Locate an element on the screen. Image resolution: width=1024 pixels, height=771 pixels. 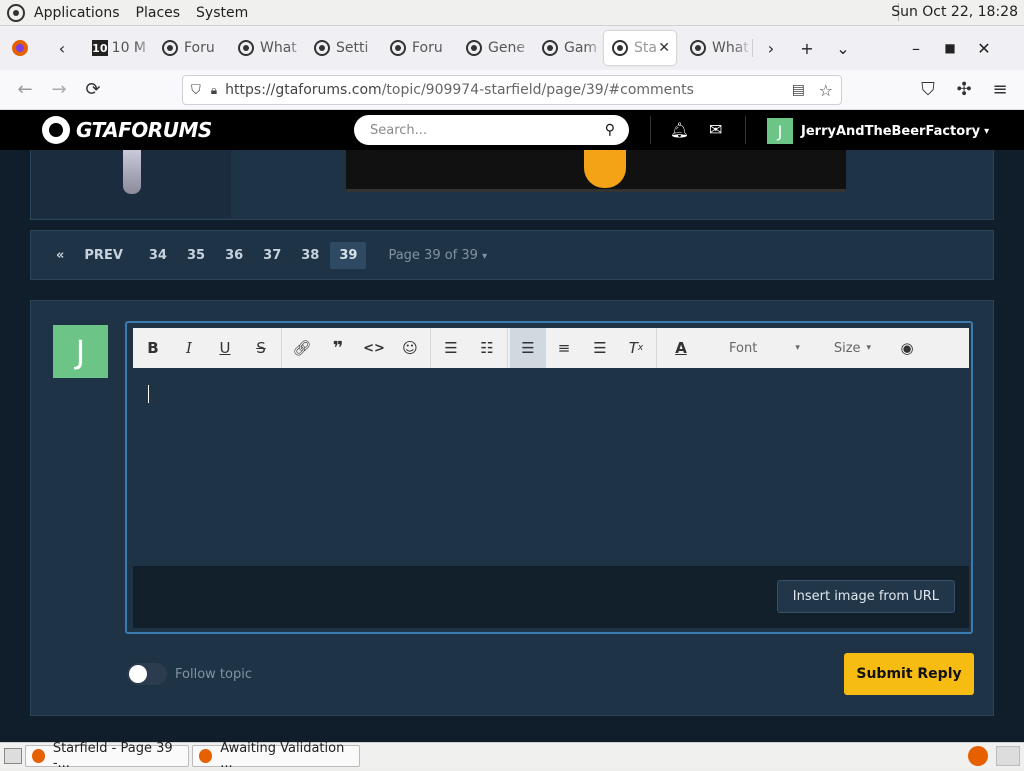
insert-image-url-button: Insert image from URL is located at coordinates (865, 596).